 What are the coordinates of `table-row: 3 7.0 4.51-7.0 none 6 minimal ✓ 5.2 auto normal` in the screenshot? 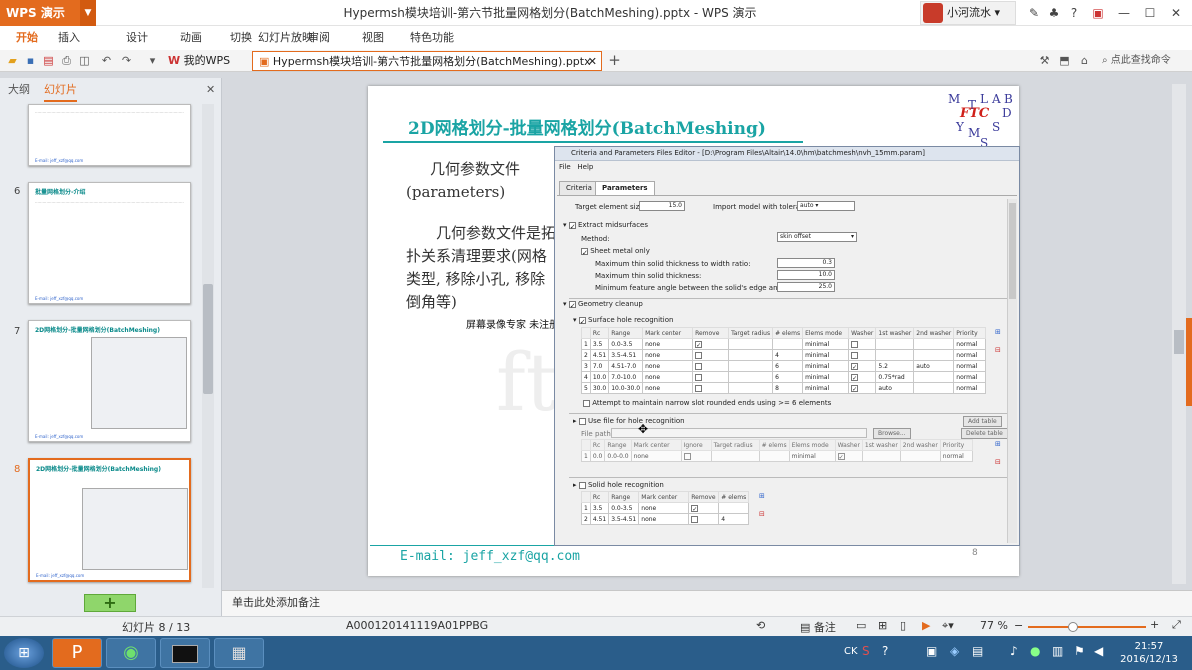 It's located at (784, 366).